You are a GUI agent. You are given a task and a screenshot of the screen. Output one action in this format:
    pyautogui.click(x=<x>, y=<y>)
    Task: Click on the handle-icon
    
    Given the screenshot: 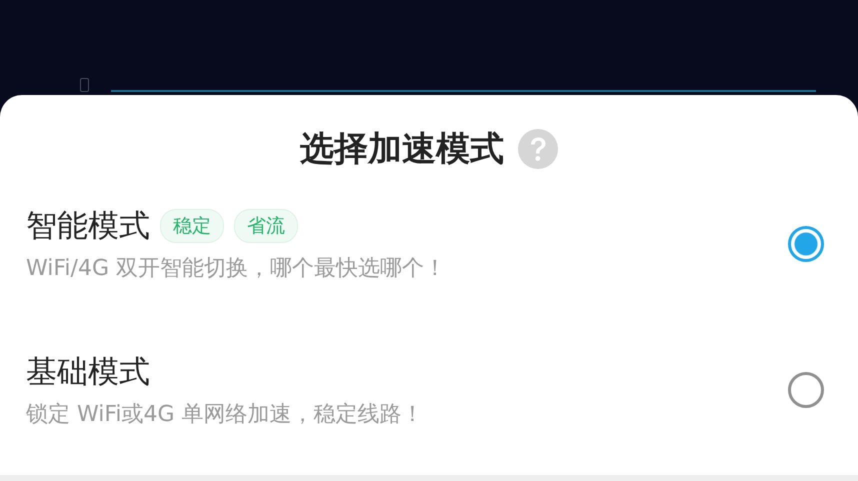 What is the action you would take?
    pyautogui.click(x=84, y=85)
    